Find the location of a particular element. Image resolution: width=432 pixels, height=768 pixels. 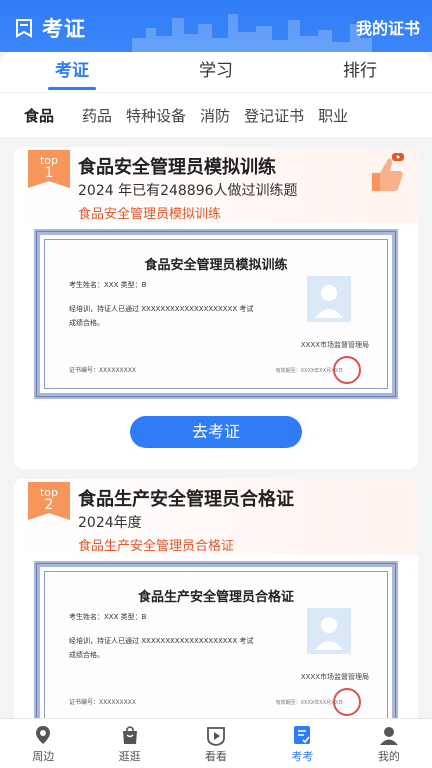

category-registration-certificate: 登记证书 is located at coordinates (281, 115).